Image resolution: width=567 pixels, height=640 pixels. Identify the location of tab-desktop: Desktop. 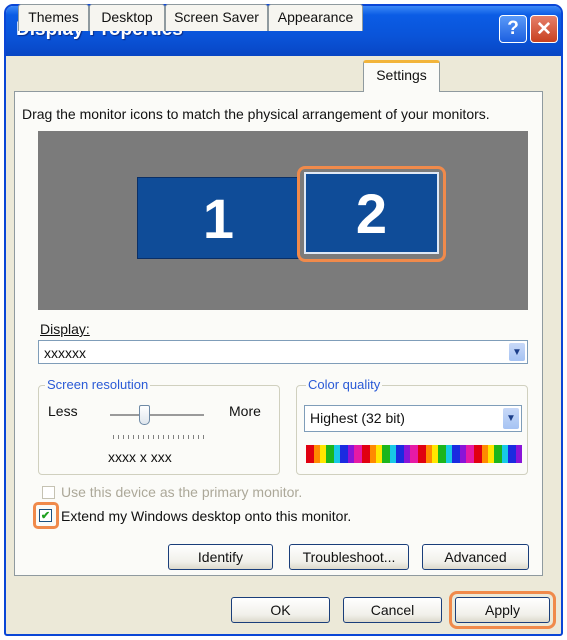
(127, 17).